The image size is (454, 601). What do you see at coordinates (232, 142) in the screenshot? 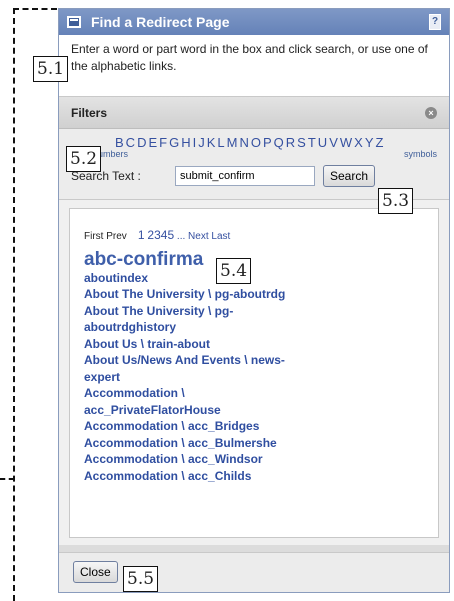
I see `letter-link: M` at bounding box center [232, 142].